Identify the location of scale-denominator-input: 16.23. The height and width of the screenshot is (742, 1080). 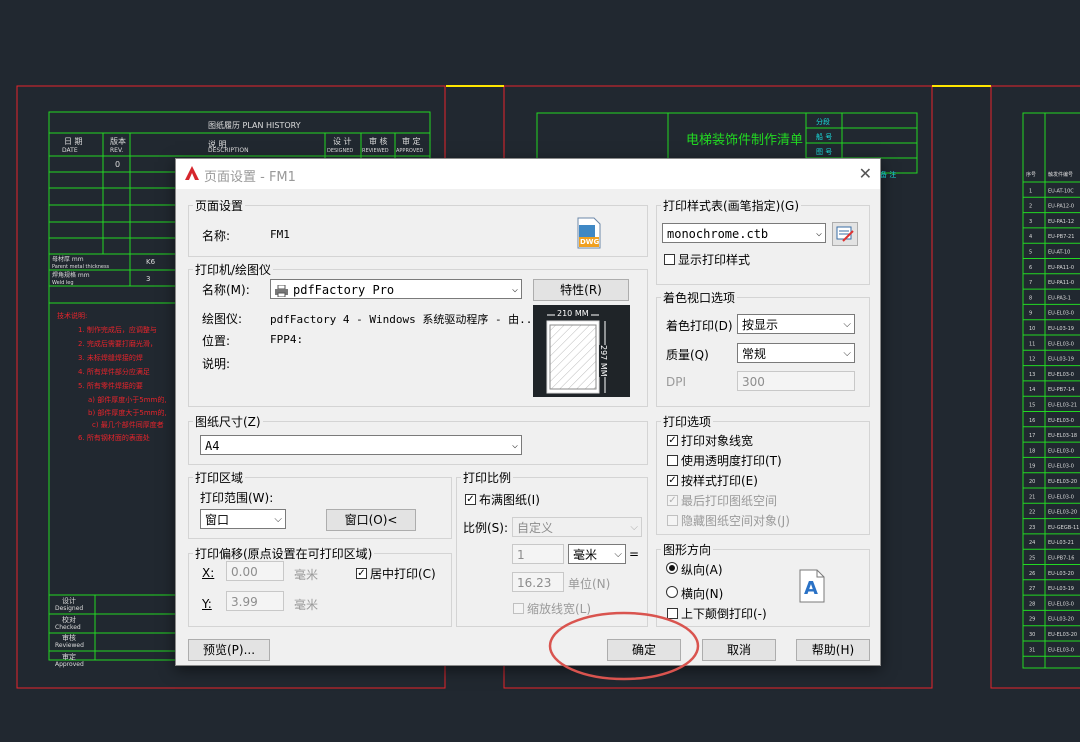
(538, 582).